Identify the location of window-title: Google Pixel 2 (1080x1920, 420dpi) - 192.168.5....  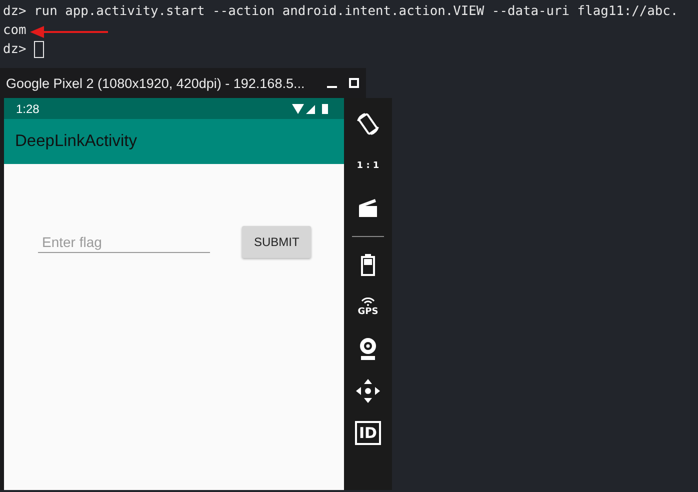
(156, 83).